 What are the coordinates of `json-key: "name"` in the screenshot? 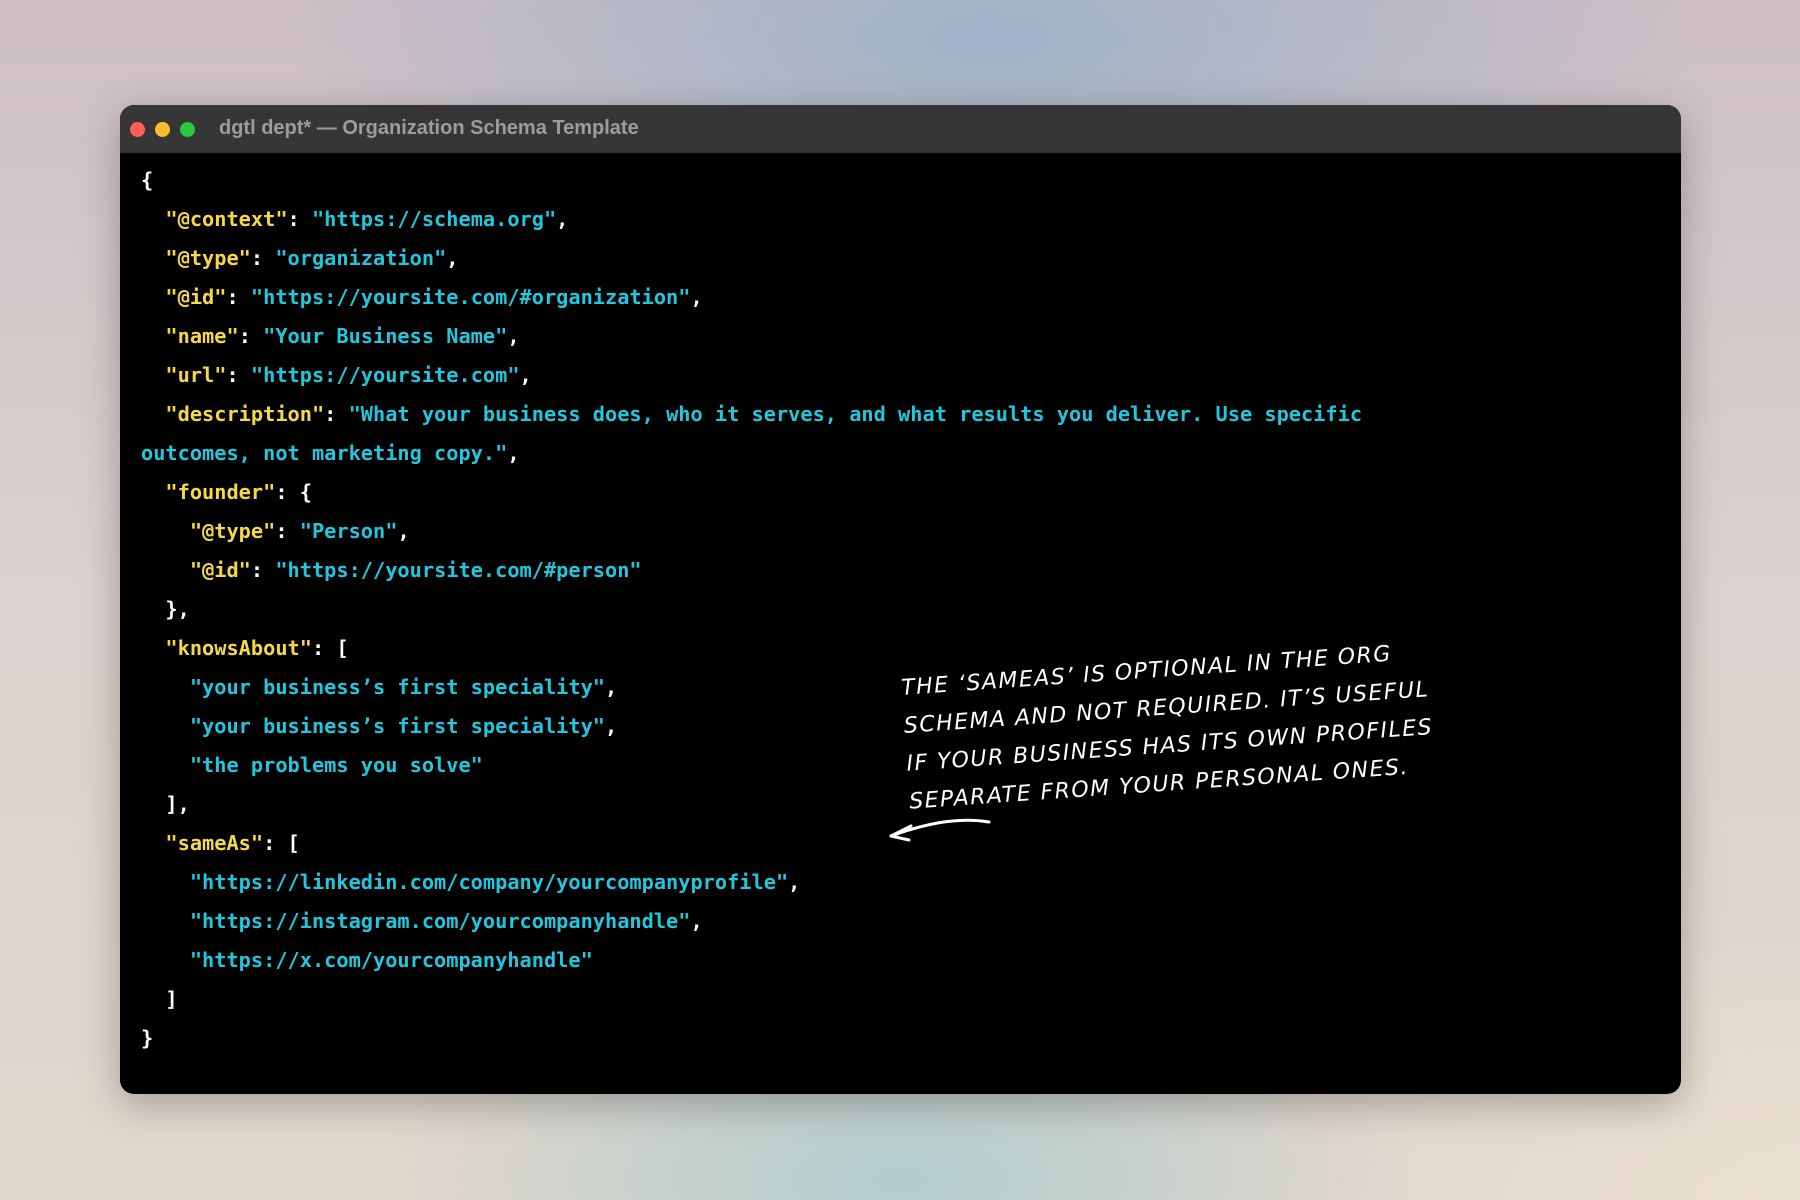 It's located at (202, 336).